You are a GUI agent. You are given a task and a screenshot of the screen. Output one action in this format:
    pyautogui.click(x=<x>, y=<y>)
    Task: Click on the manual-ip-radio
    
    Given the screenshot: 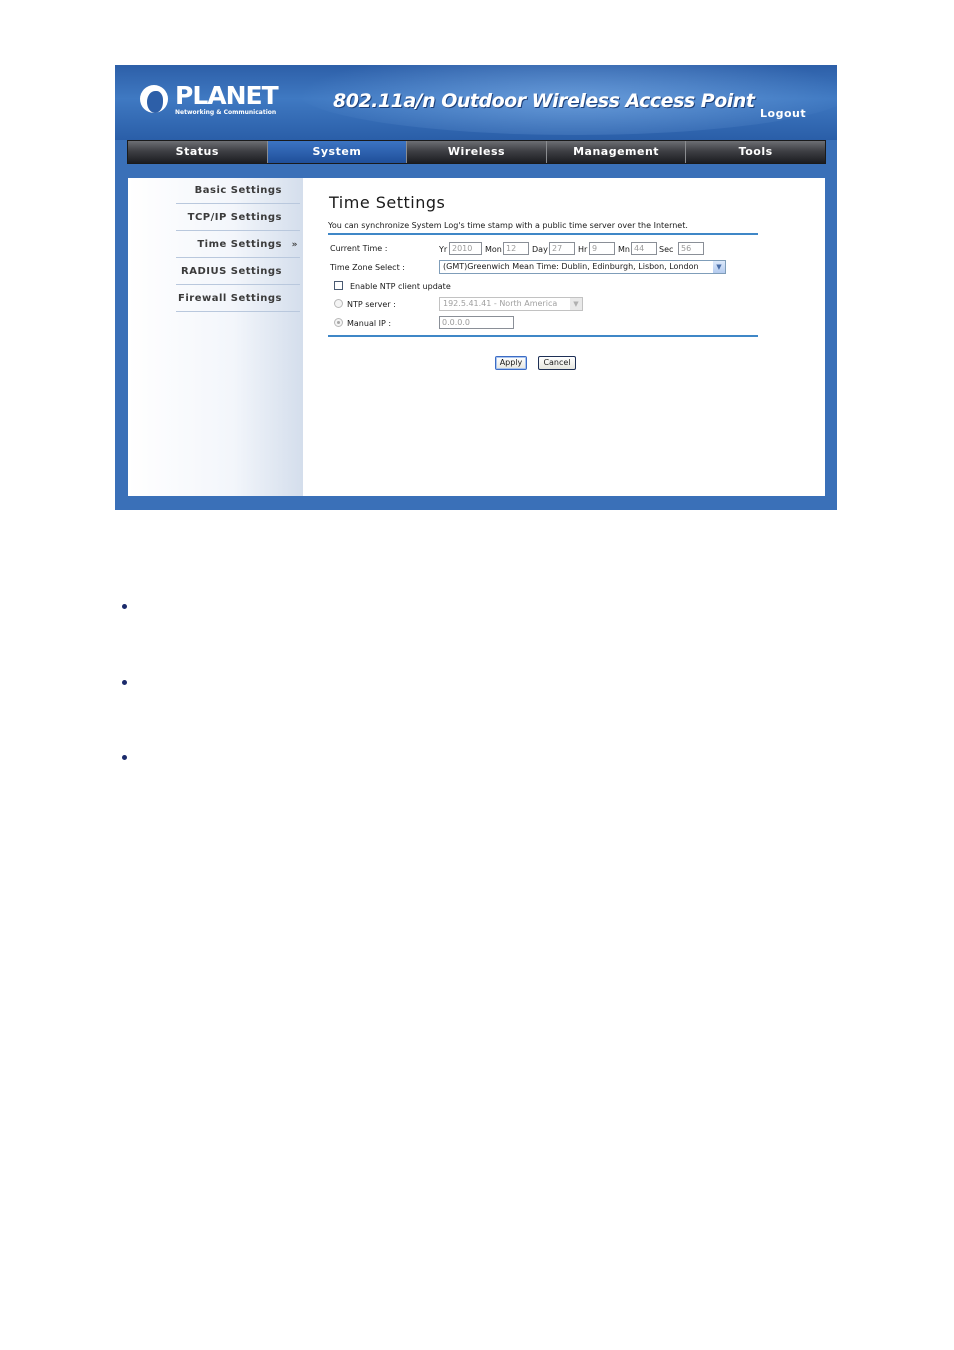 What is the action you would take?
    pyautogui.click(x=338, y=322)
    